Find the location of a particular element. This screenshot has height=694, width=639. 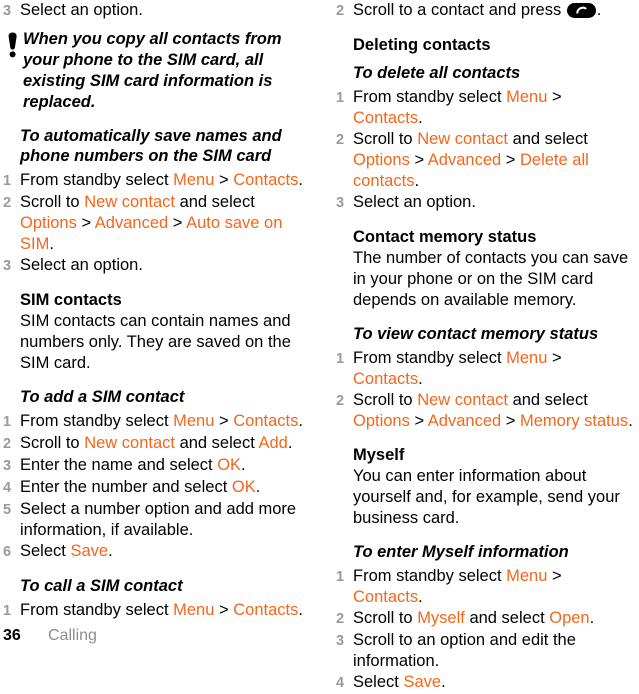

heading-call-sim-contact: To call a SIM contact is located at coordinates (101, 586).